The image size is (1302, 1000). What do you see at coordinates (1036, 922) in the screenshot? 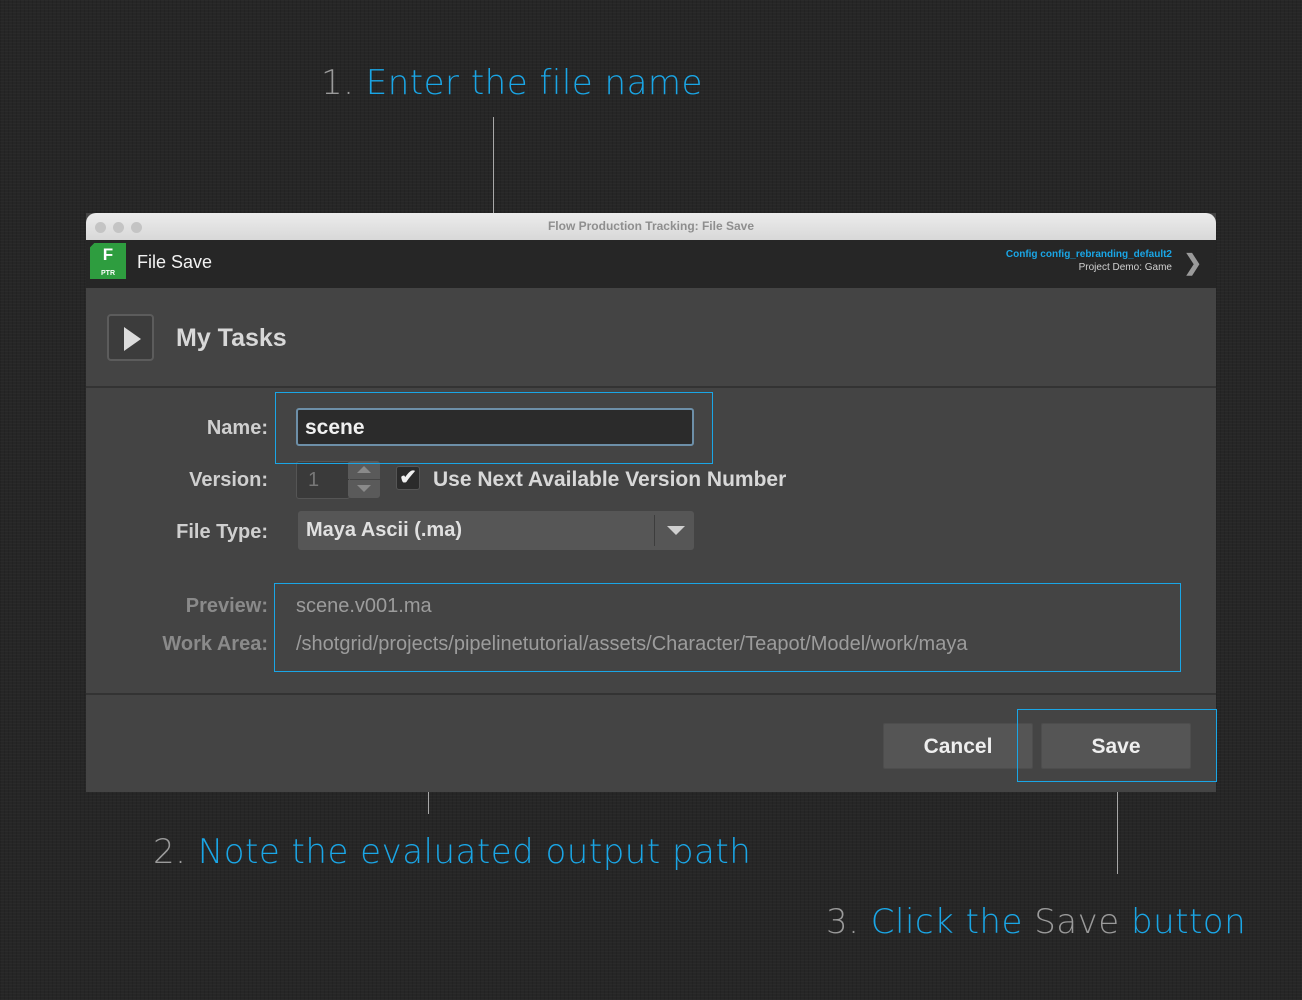
I see `callout-click-save: 3. Click the Save button` at bounding box center [1036, 922].